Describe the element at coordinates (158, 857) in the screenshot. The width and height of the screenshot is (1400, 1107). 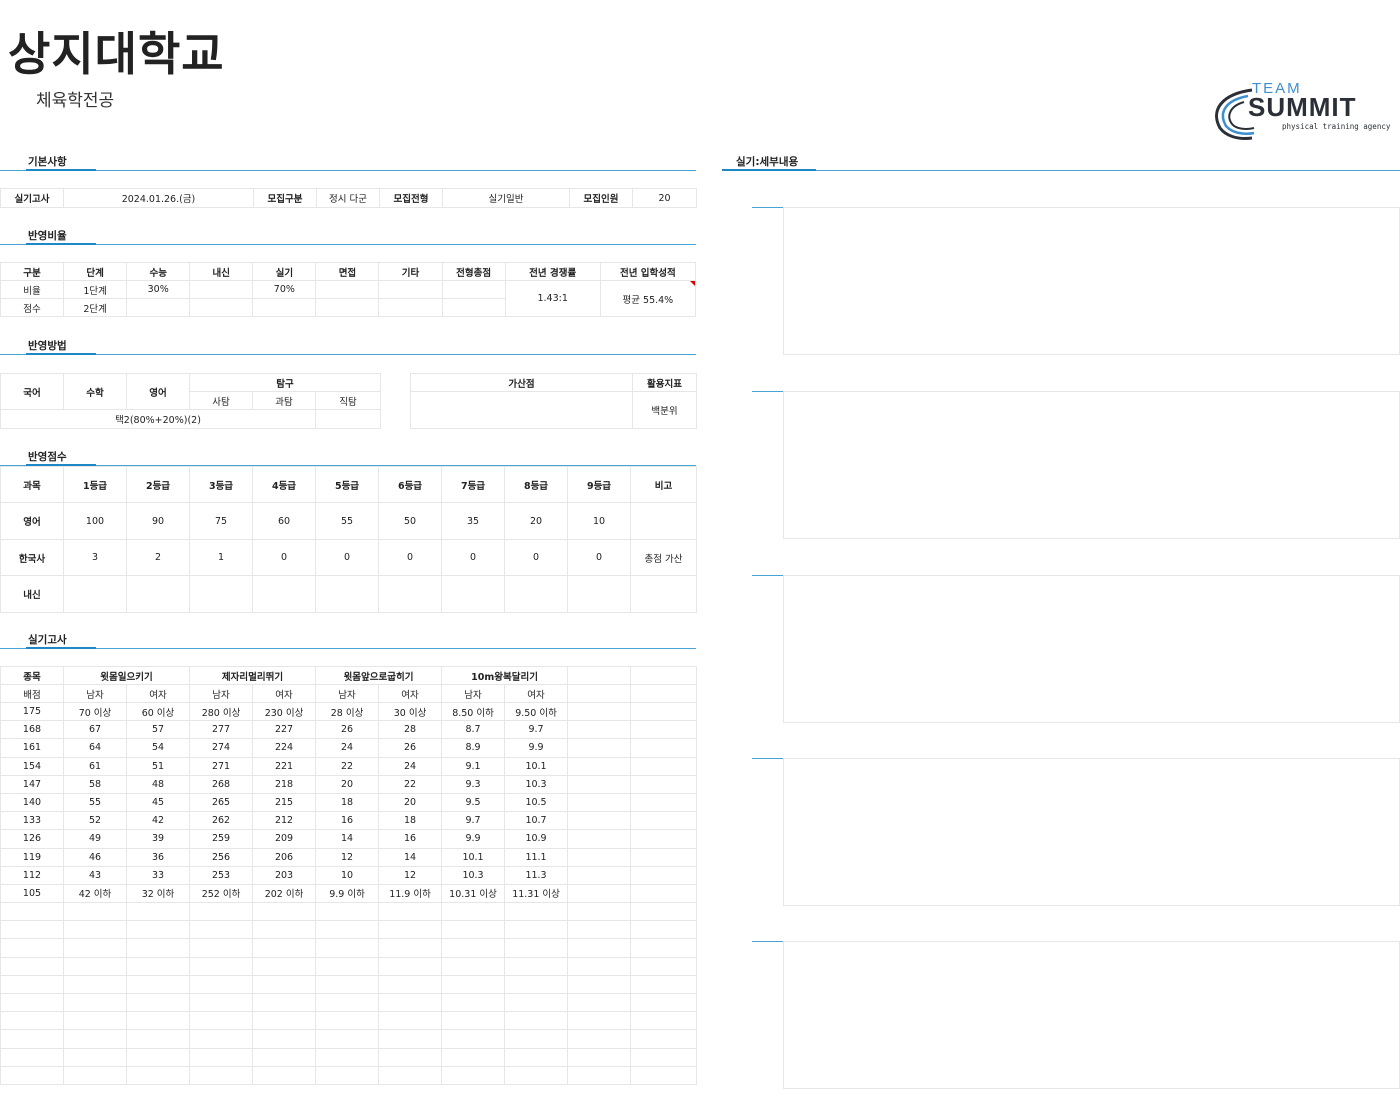
I see `practical-cell: 36` at that location.